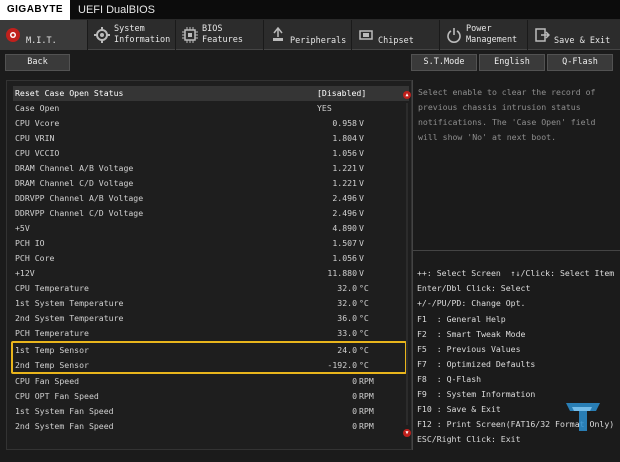  What do you see at coordinates (30, 243) in the screenshot?
I see `monitor-label: PCH IO` at bounding box center [30, 243].